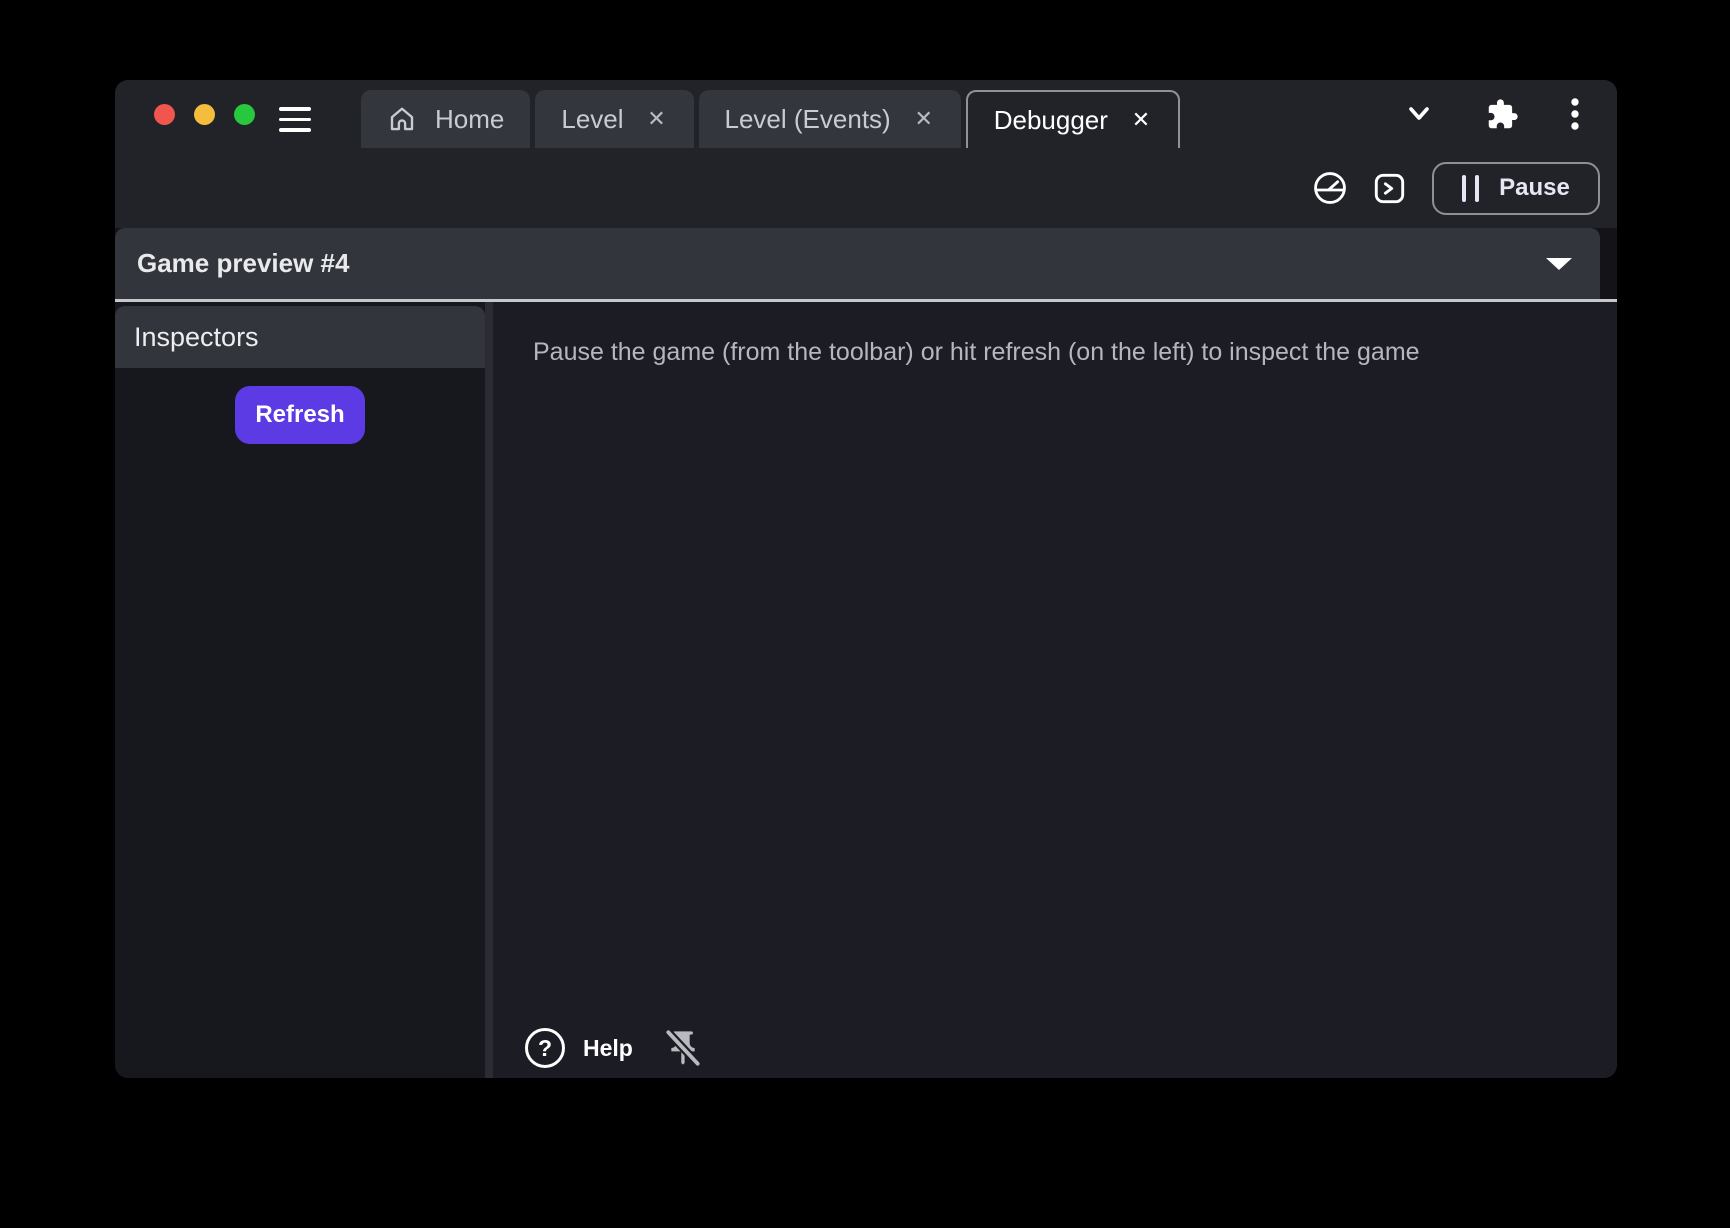 The width and height of the screenshot is (1730, 1228). I want to click on extensions-button, so click(1502, 114).